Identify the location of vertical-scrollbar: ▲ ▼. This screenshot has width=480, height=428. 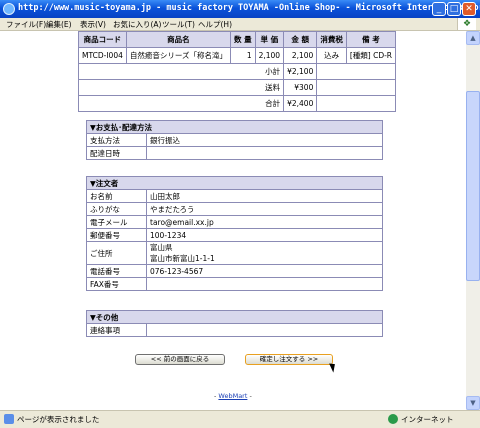
(473, 220).